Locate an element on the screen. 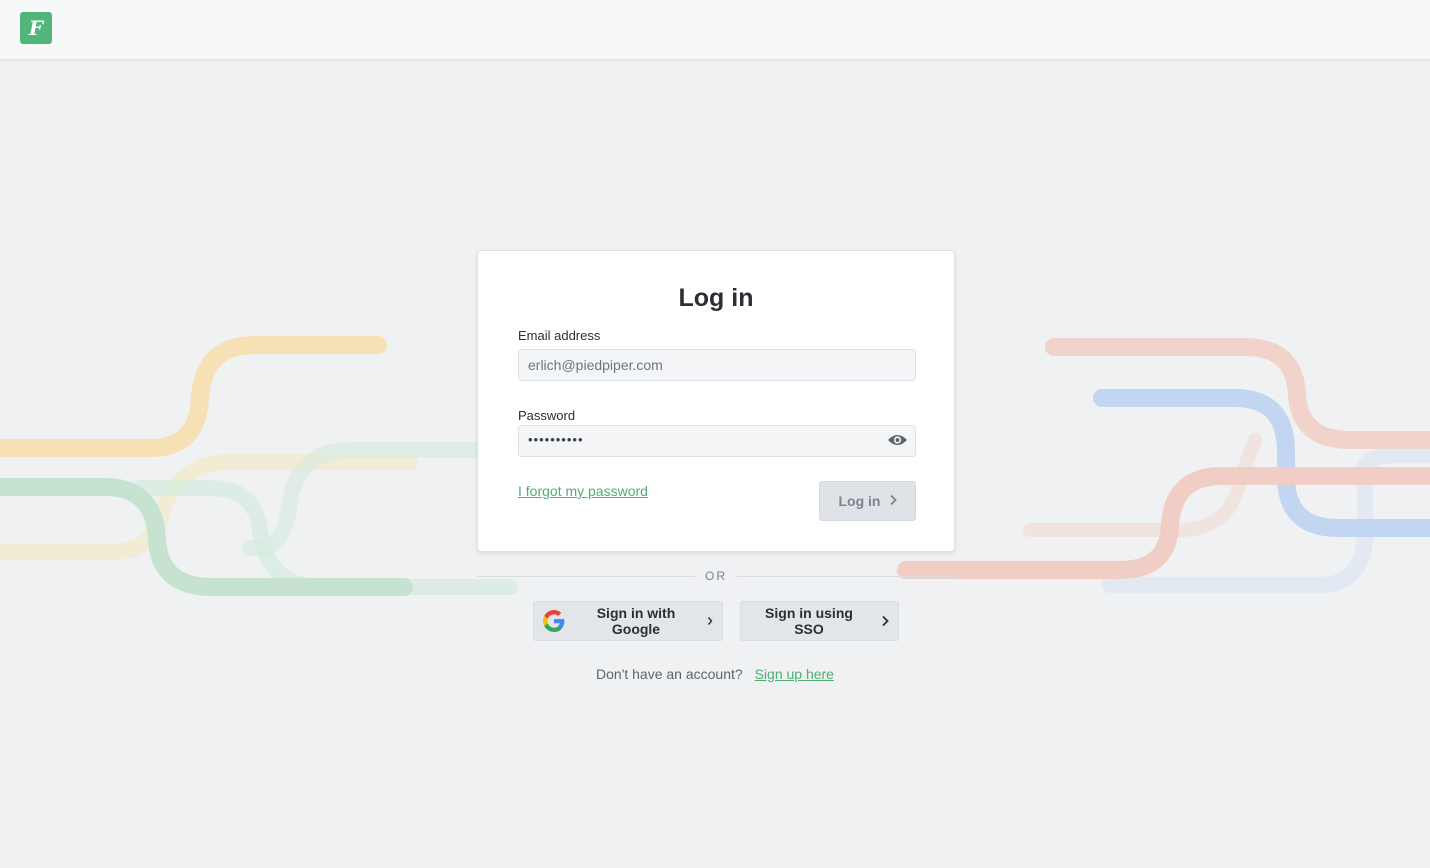  signup-prompt-row: Don't have an account? Sign up here is located at coordinates (715, 674).